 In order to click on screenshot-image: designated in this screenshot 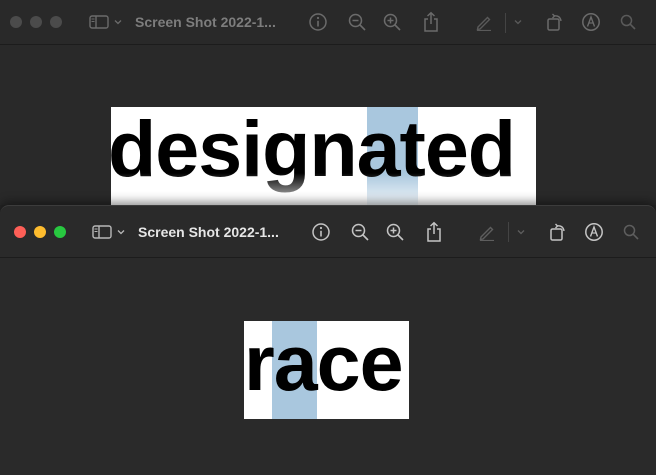, I will do `click(323, 156)`.